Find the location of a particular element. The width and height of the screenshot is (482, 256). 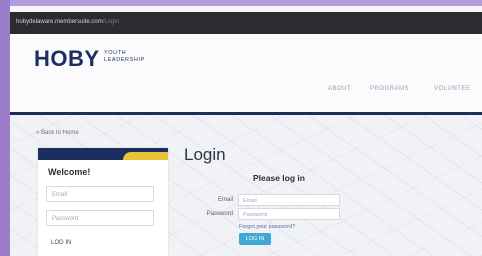

nav-programs: PROGRAMS is located at coordinates (389, 89).